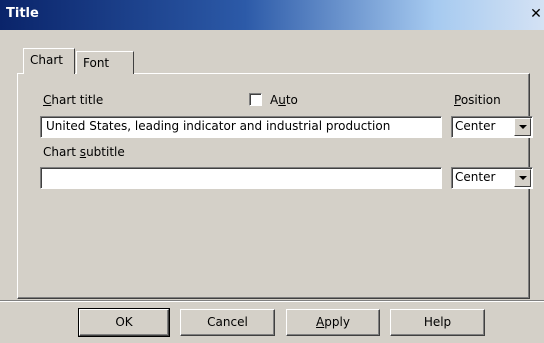 This screenshot has height=343, width=544. What do you see at coordinates (536, 14) in the screenshot?
I see `close-icon: ✕` at bounding box center [536, 14].